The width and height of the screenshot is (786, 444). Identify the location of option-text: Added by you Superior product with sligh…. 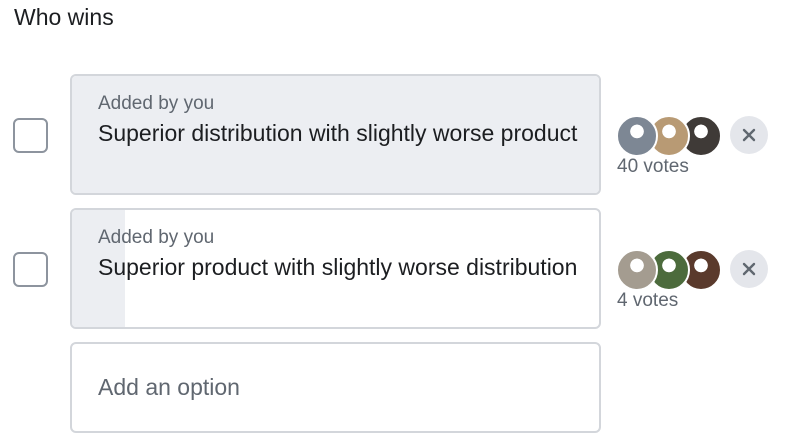
(338, 254).